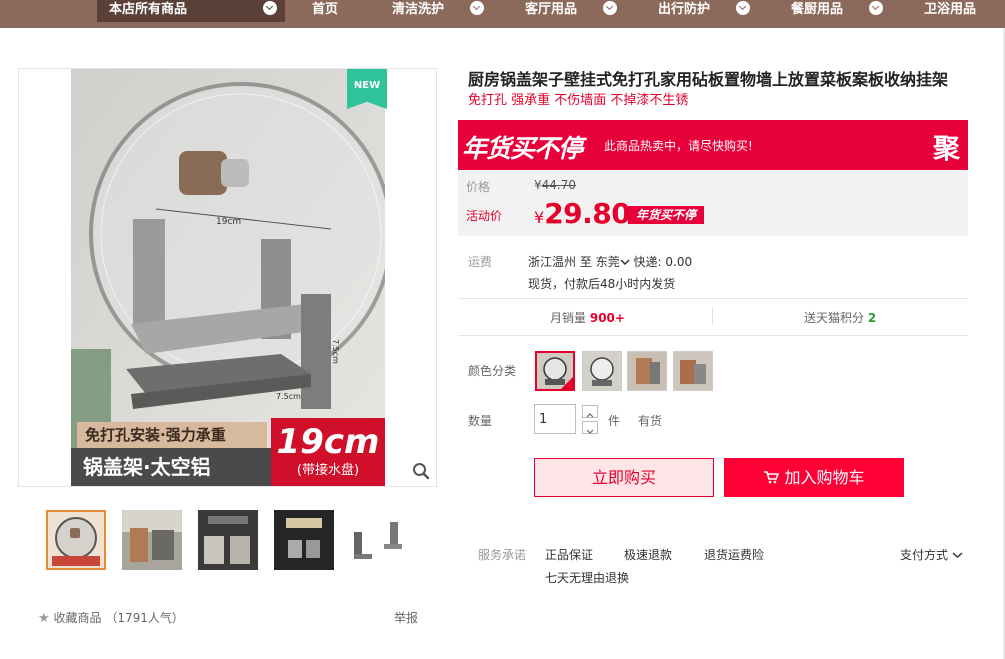  Describe the element at coordinates (590, 415) in the screenshot. I see `chevron-up-icon` at that location.